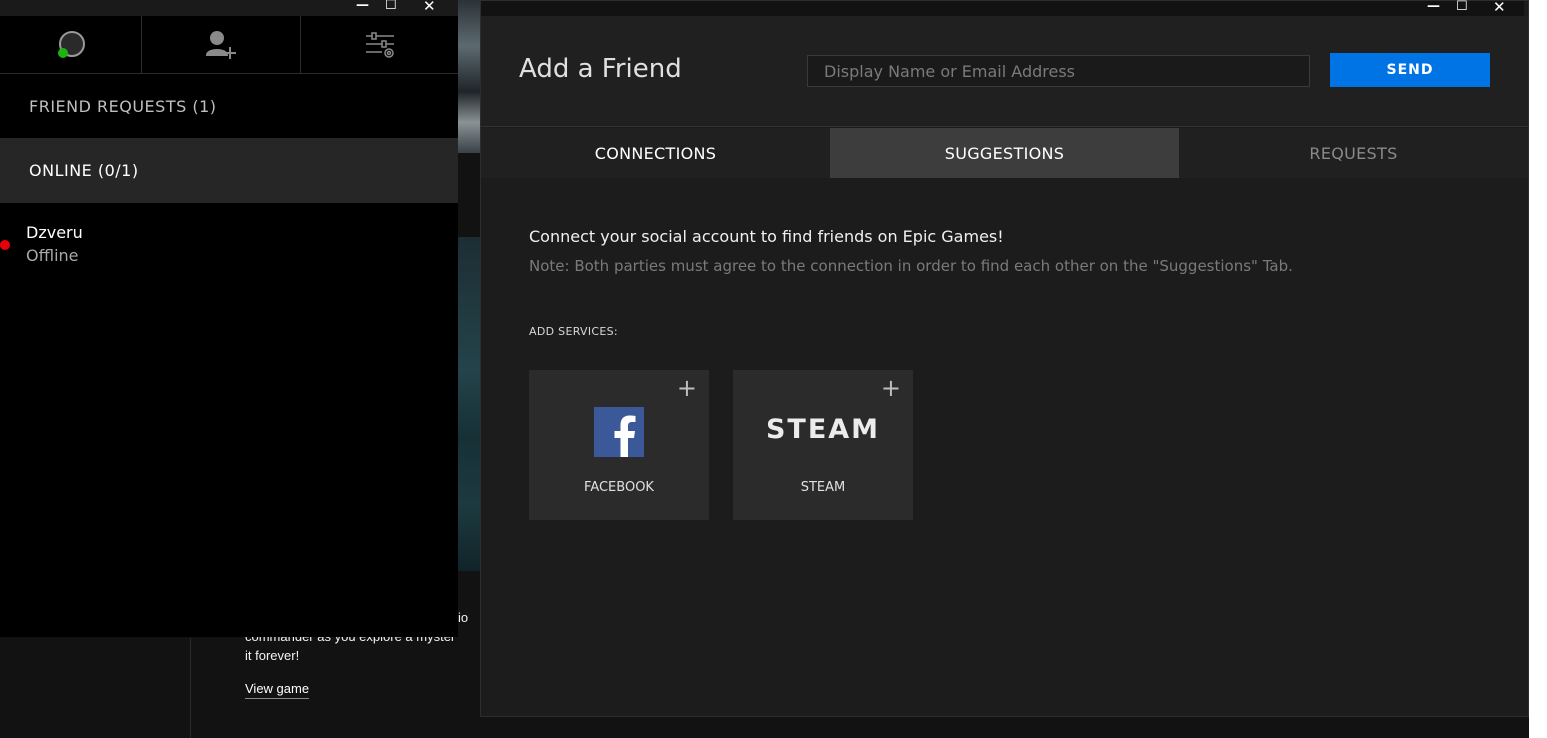 This screenshot has width=1547, height=738. What do you see at coordinates (229, 8) in the screenshot?
I see `friends-titlebar: — ☐ ✕` at bounding box center [229, 8].